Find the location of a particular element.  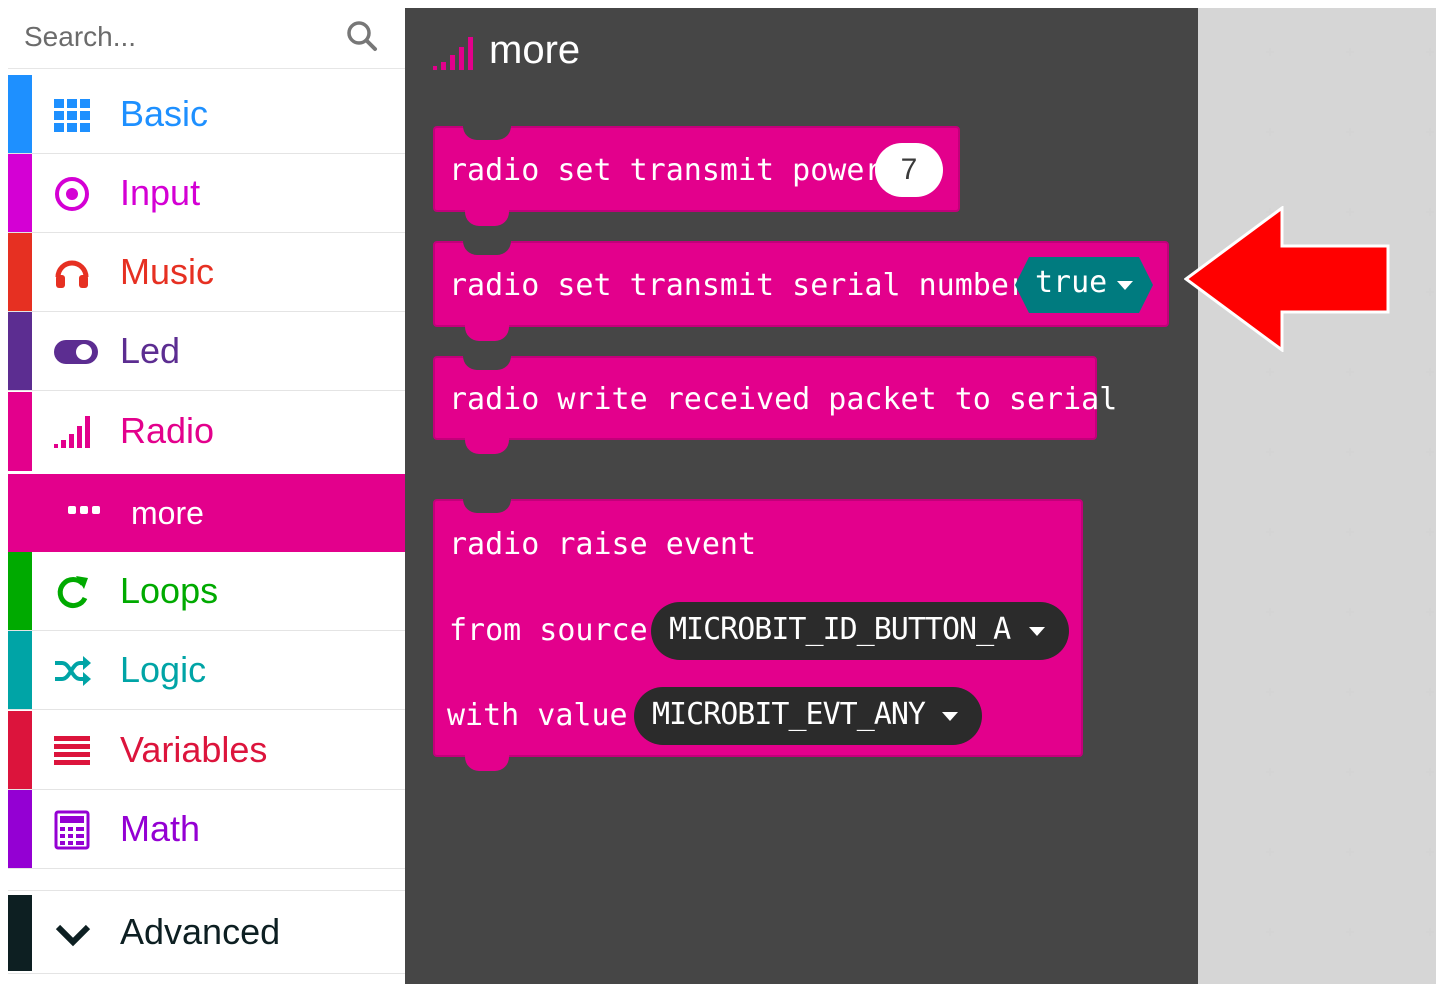

search-bar is located at coordinates (206, 38).